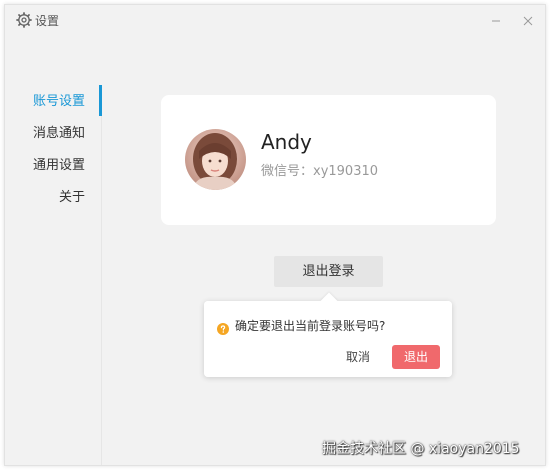  What do you see at coordinates (100, 100) in the screenshot?
I see `active-indicator` at bounding box center [100, 100].